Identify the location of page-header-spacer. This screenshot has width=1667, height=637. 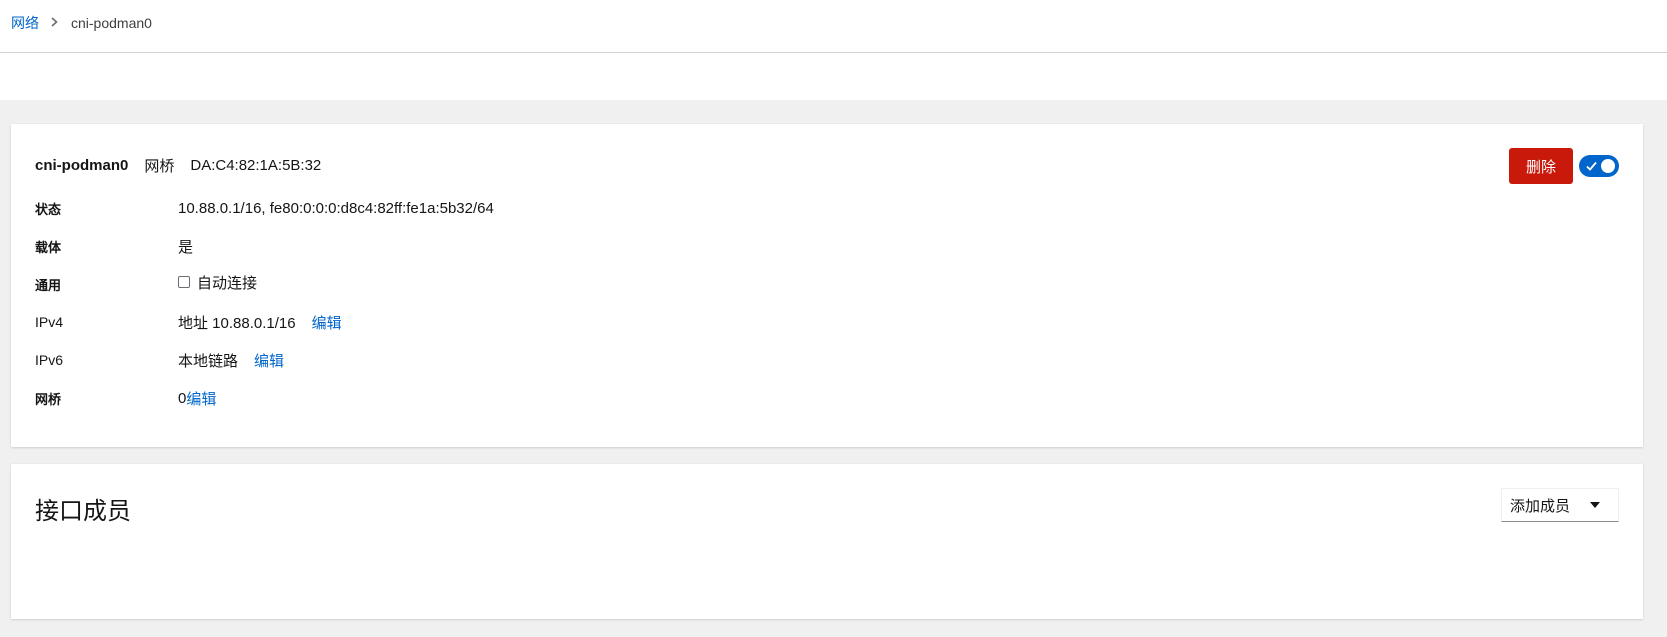
(833, 76).